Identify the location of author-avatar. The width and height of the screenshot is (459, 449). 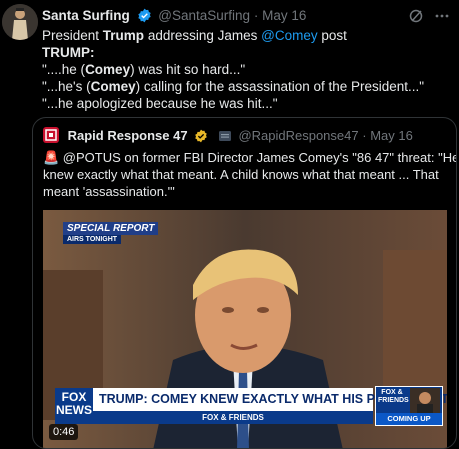
(20, 22).